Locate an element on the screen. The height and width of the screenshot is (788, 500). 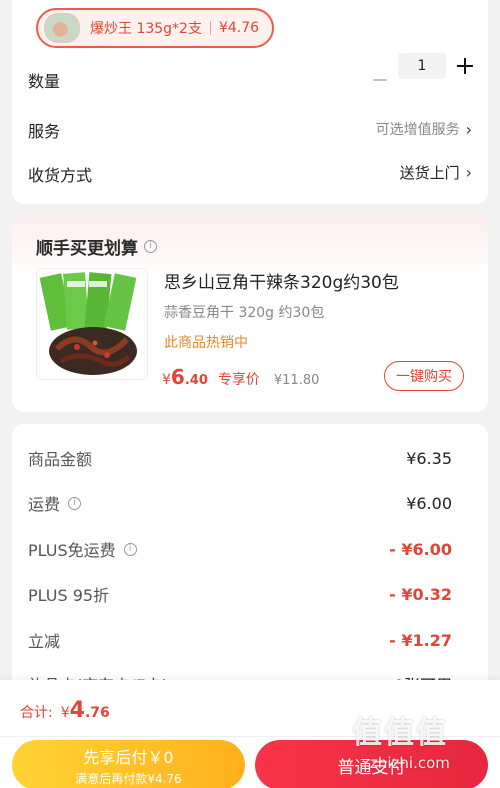
upsell-product-spec: 蒜香豆角干 320g 约30包 is located at coordinates (244, 313).